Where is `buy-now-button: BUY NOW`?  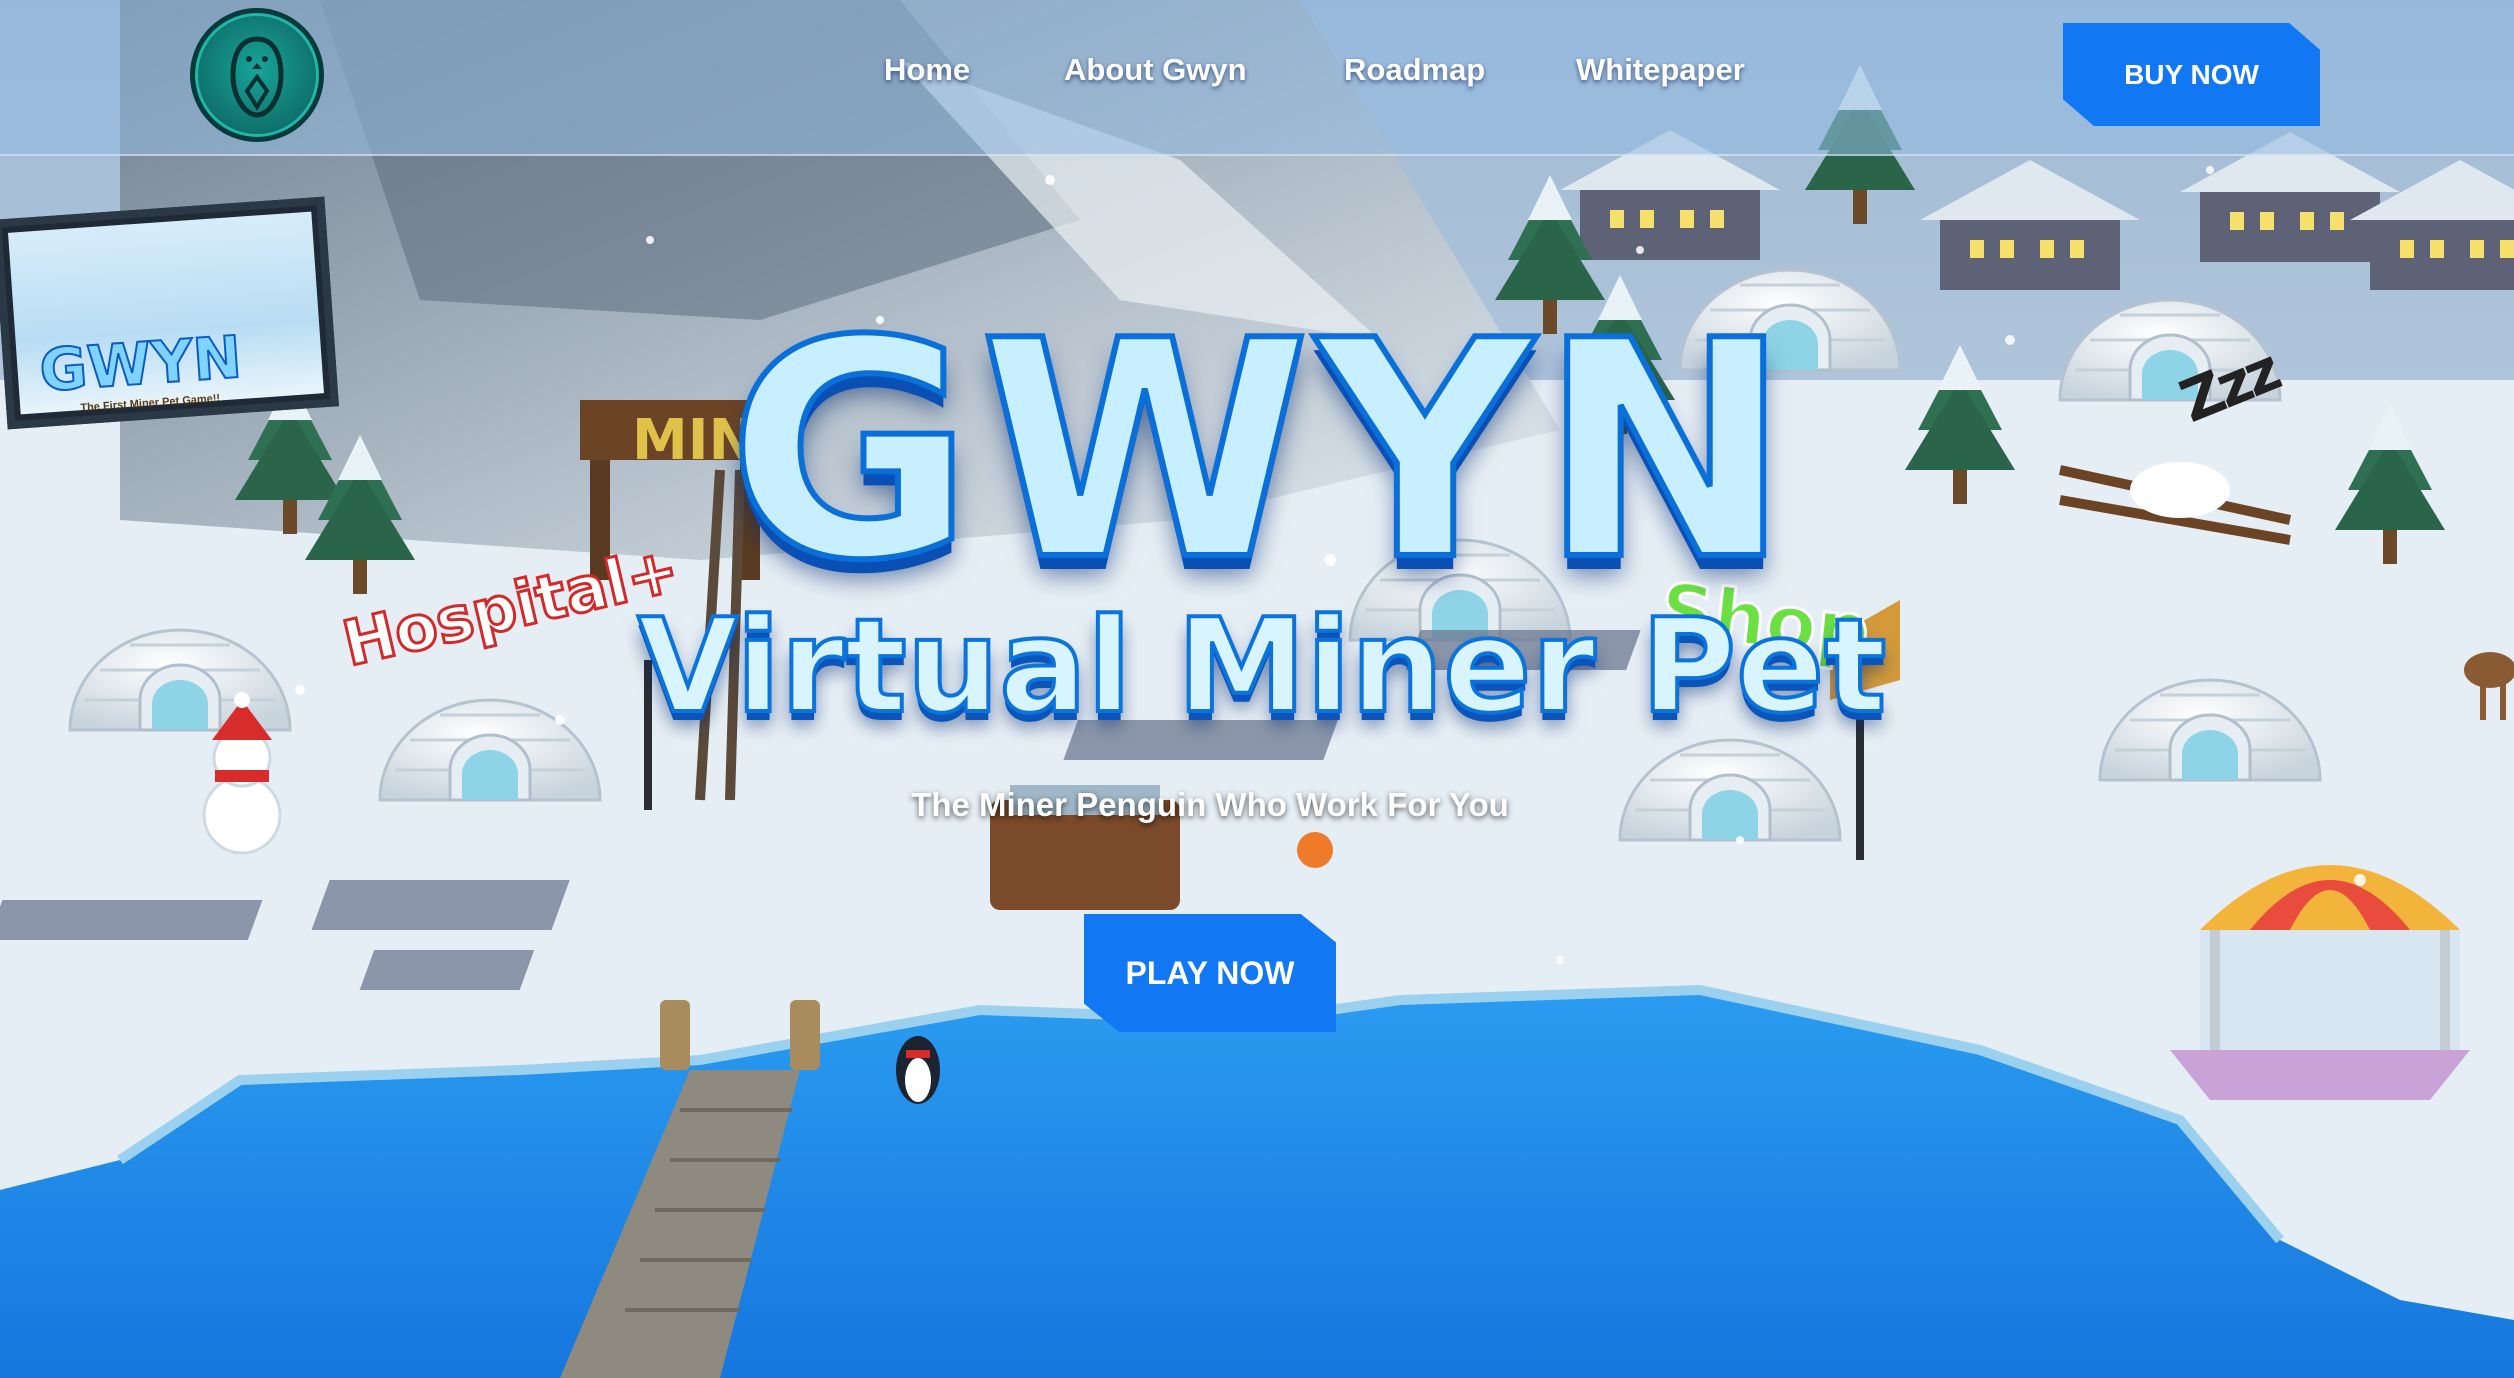 buy-now-button: BUY NOW is located at coordinates (2191, 74).